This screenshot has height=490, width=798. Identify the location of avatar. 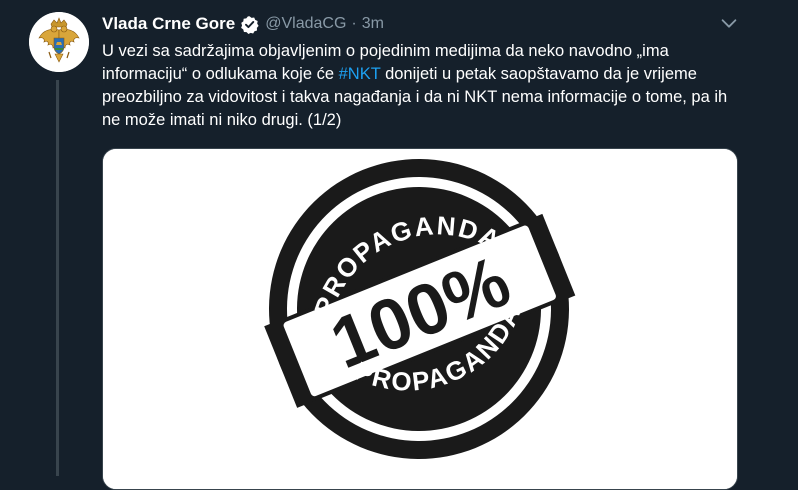
(59, 42).